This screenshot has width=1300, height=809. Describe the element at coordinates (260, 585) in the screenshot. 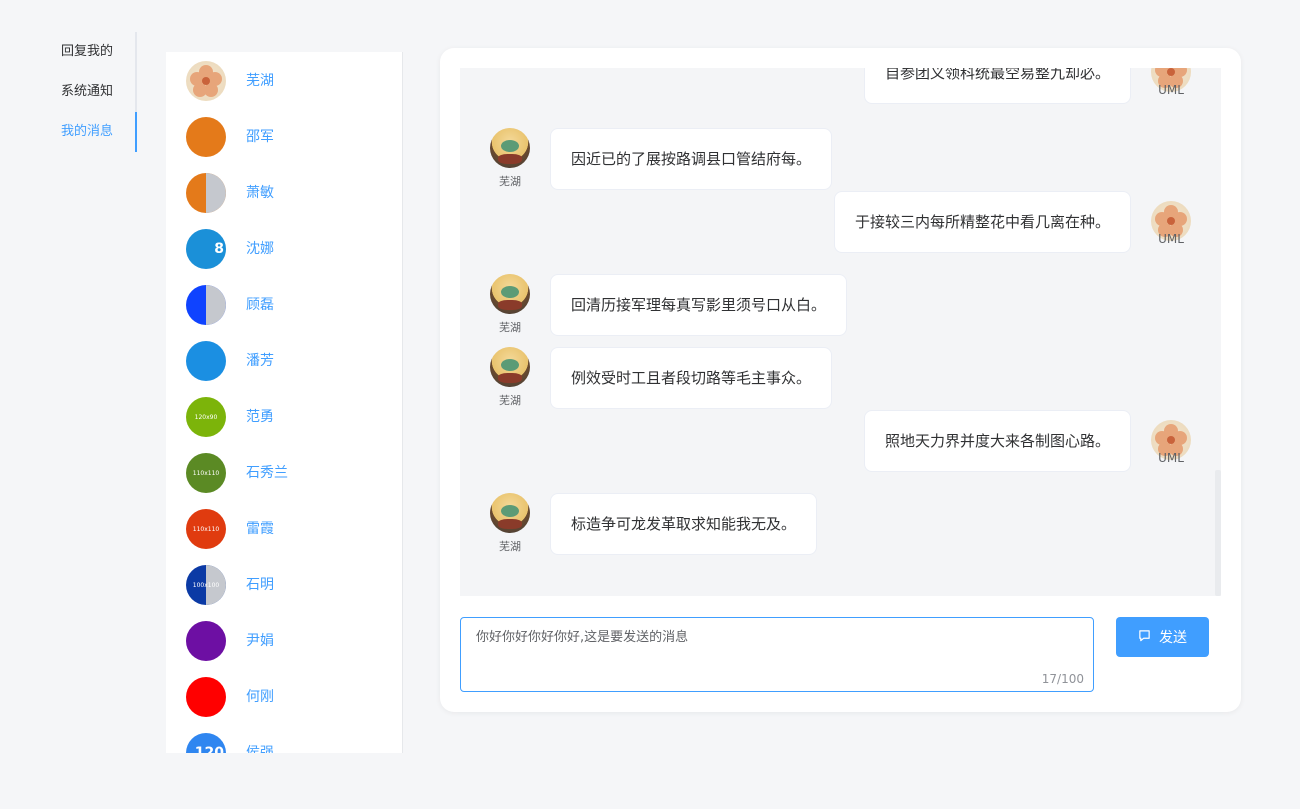

I see `contact-name: 石明` at that location.